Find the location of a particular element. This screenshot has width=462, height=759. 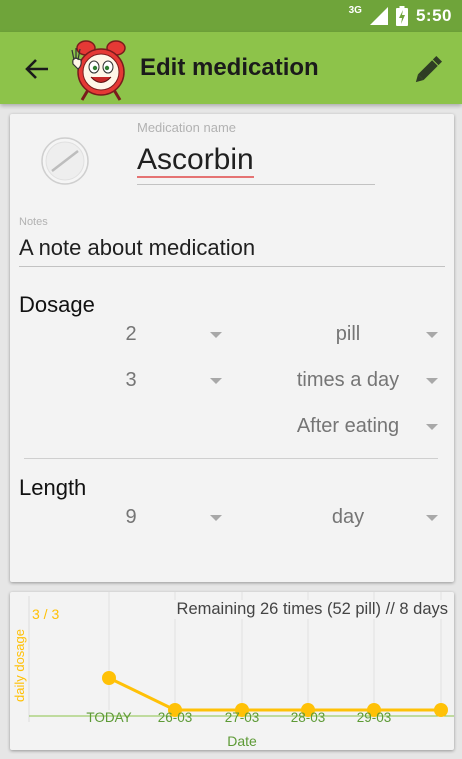

notes-input: A note about medication is located at coordinates (232, 248).